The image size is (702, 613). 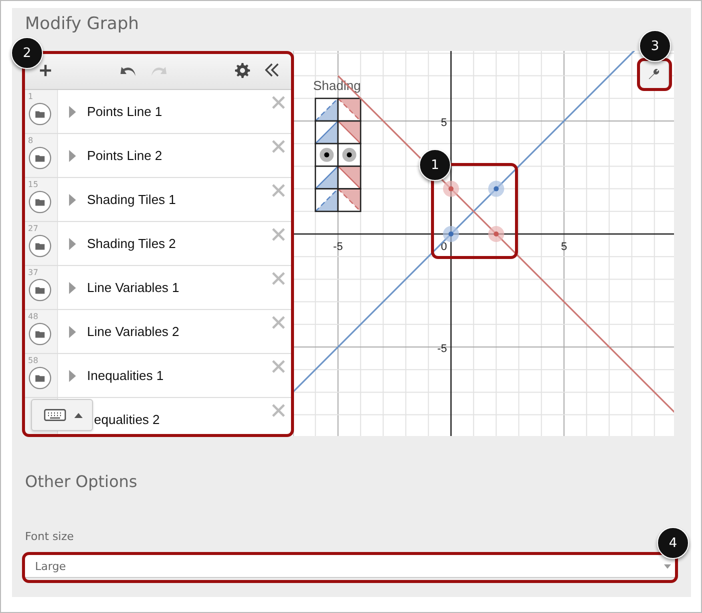 What do you see at coordinates (133, 331) in the screenshot?
I see `folder-name: Line Variables 2` at bounding box center [133, 331].